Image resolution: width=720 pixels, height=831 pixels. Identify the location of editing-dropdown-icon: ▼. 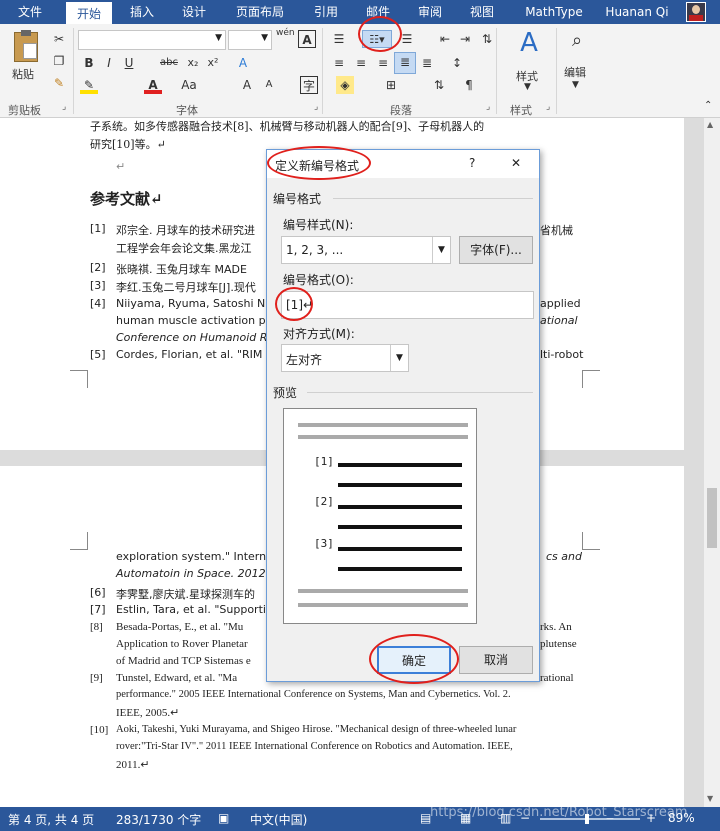
(575, 85).